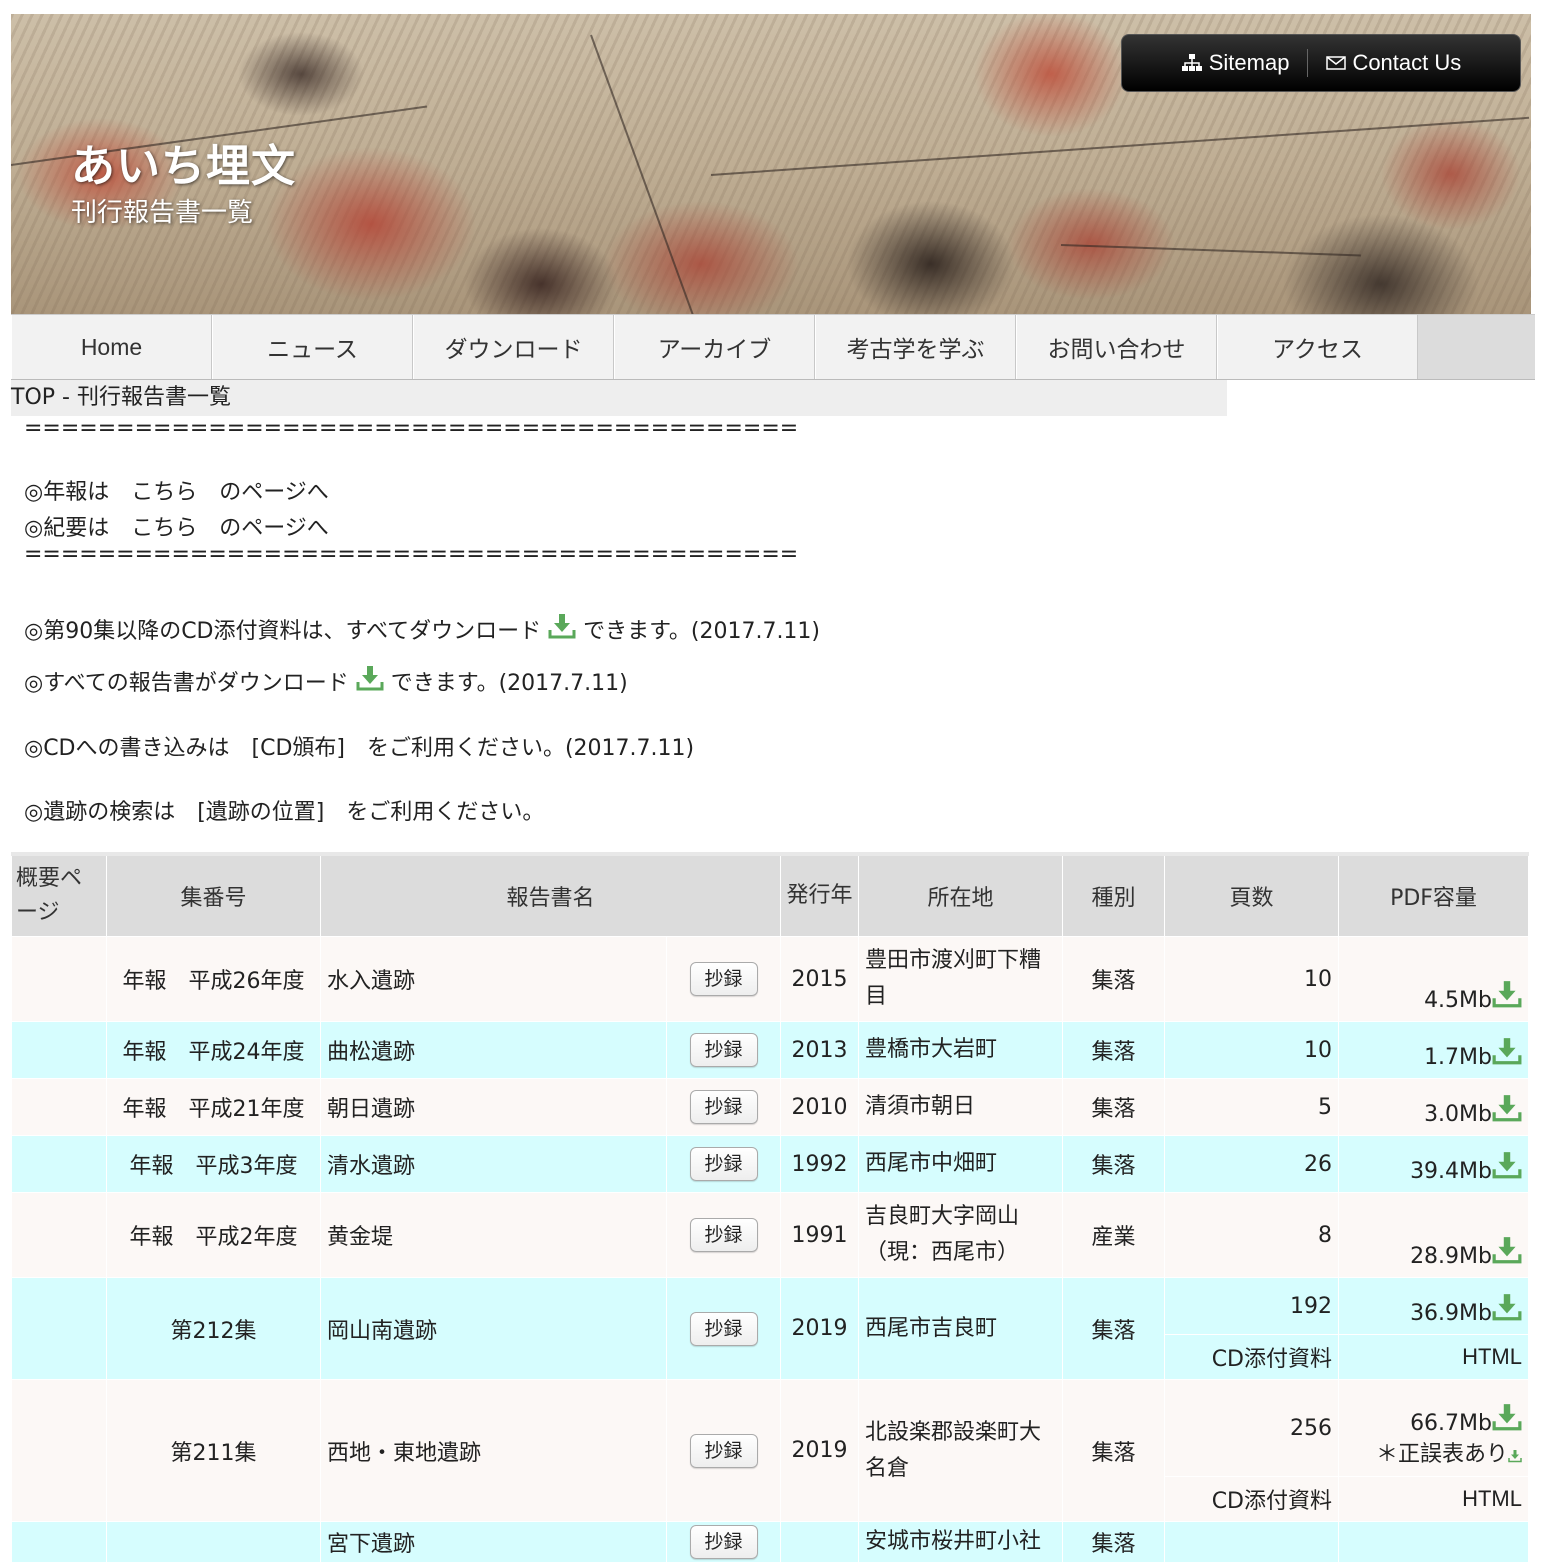 The height and width of the screenshot is (1563, 1564). I want to click on table-row: 年報 平成2年度 黄金堤 抄録 1991 吉良町大字岡山 （現：西尾市） 産業 8 28.9Mb, so click(770, 1235).